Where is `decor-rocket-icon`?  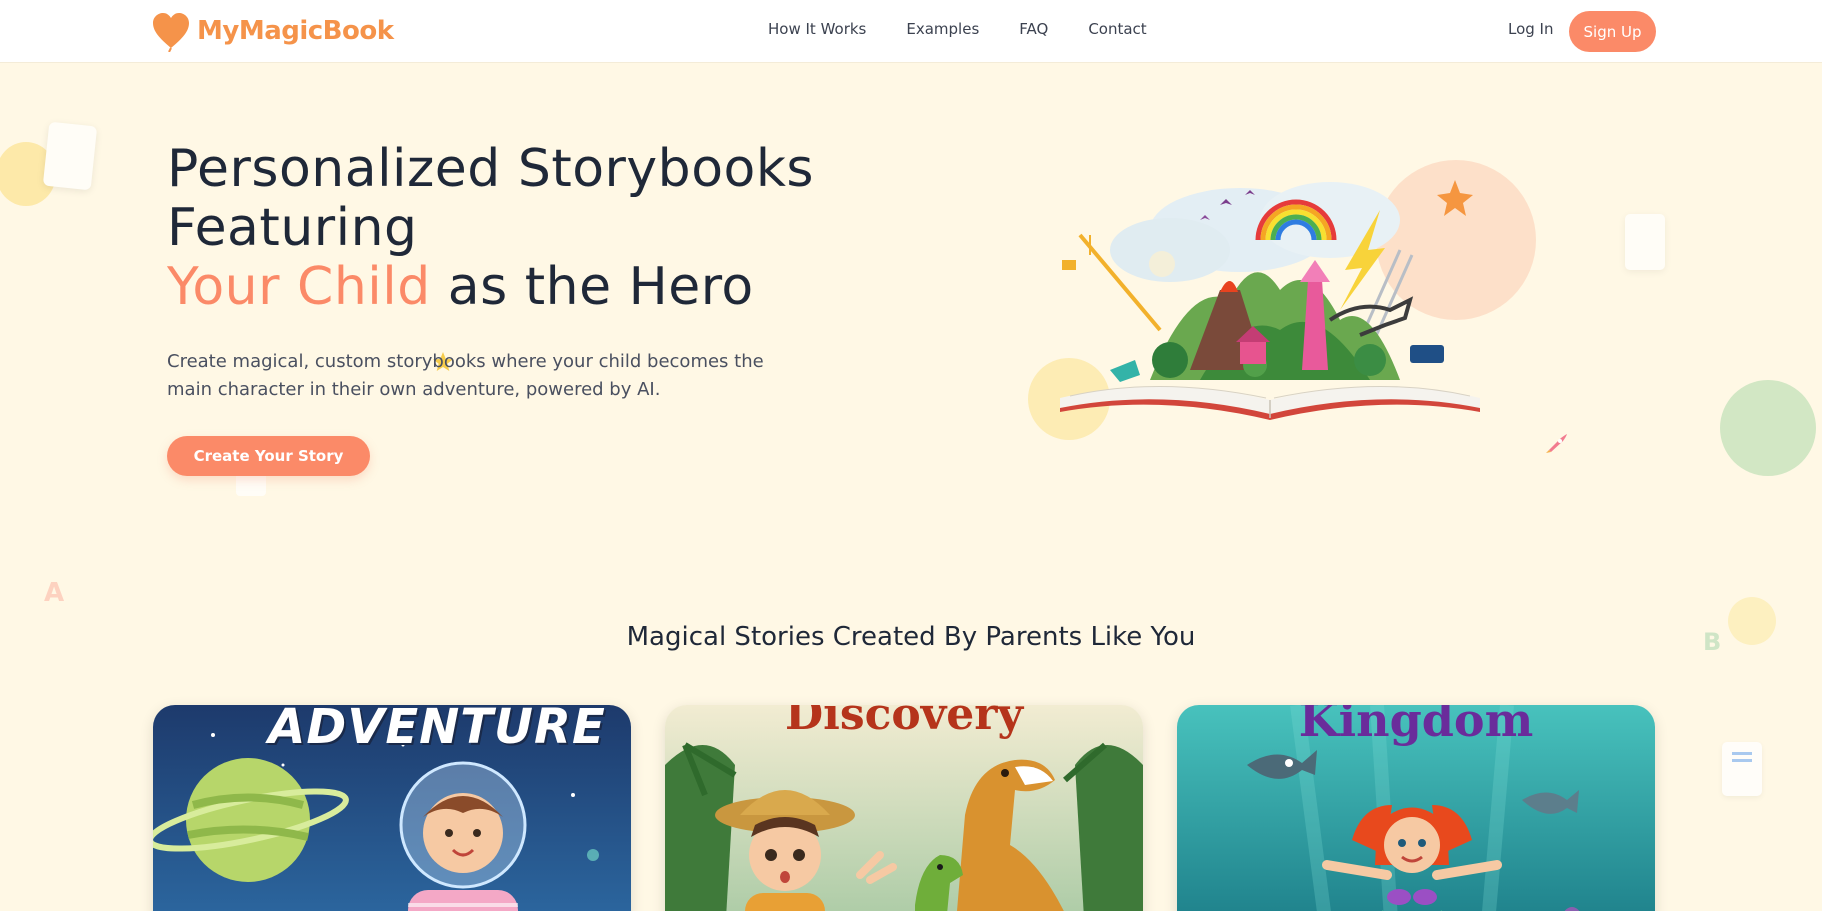 decor-rocket-icon is located at coordinates (1556, 443).